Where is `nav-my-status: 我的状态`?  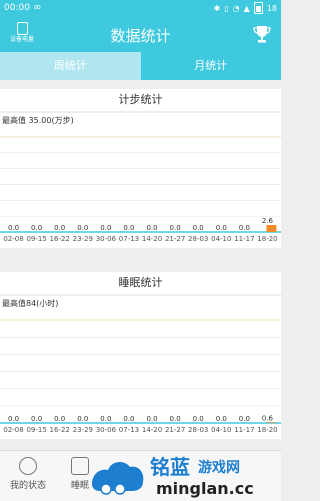 nav-my-status: 我的状态 is located at coordinates (28, 474).